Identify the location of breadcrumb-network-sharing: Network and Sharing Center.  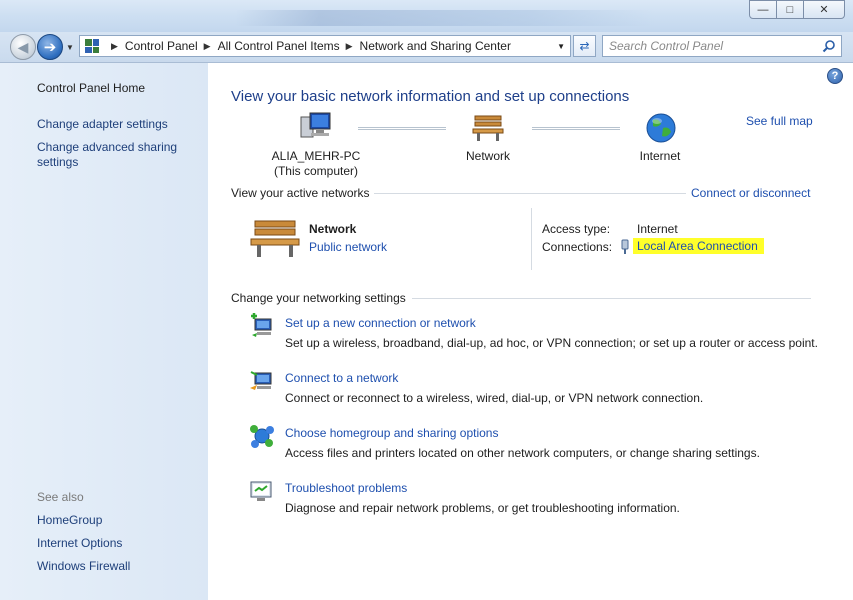
(435, 46).